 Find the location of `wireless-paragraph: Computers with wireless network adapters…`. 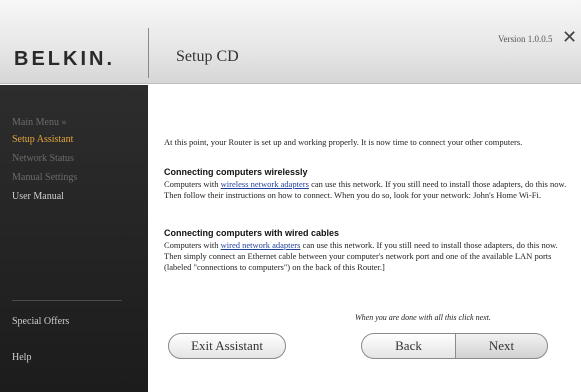

wireless-paragraph: Computers with wireless network adapters… is located at coordinates (370, 190).